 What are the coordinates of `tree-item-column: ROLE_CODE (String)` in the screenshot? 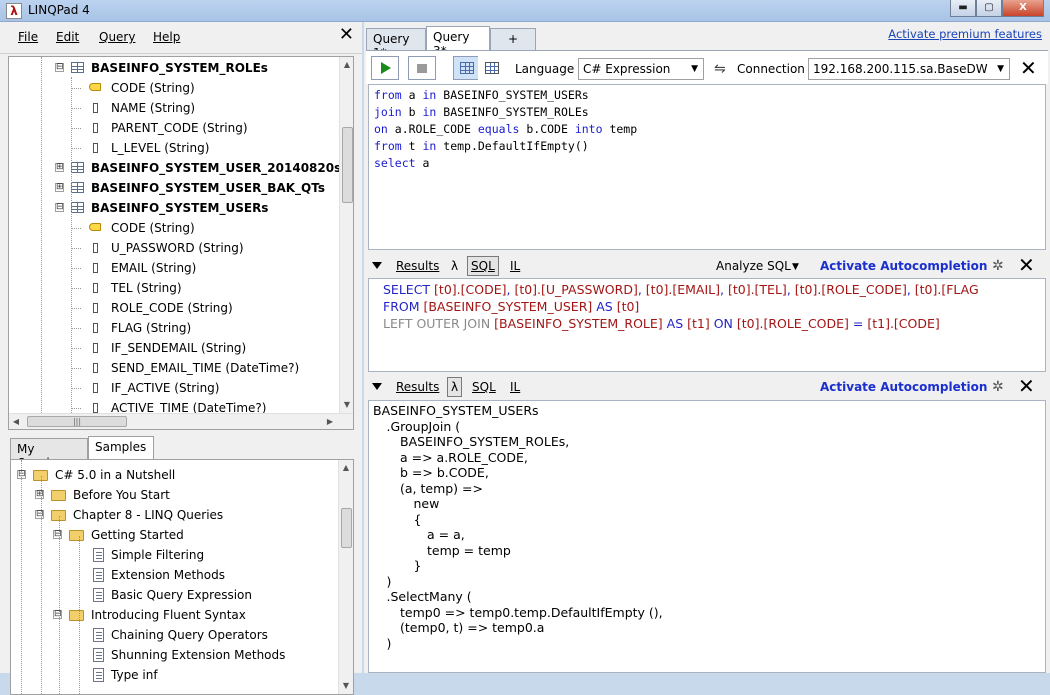 It's located at (174, 308).